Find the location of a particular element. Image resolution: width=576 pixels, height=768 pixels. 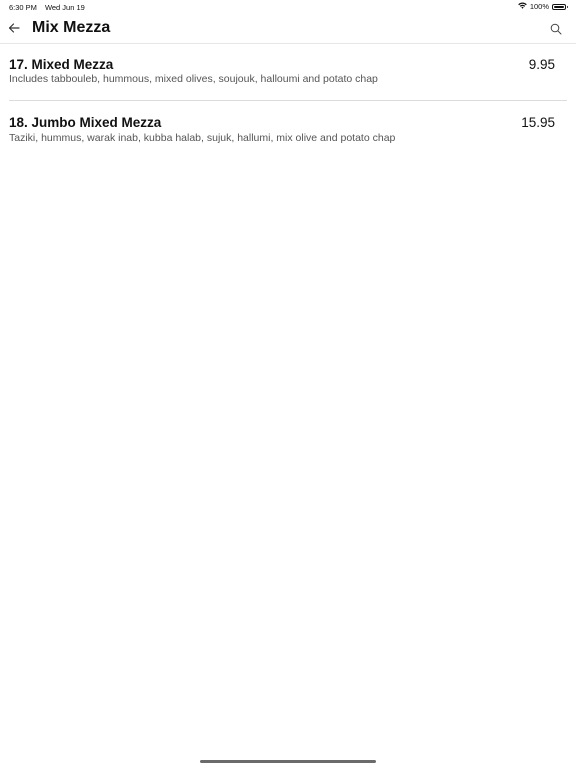

battery-icon is located at coordinates (560, 6).